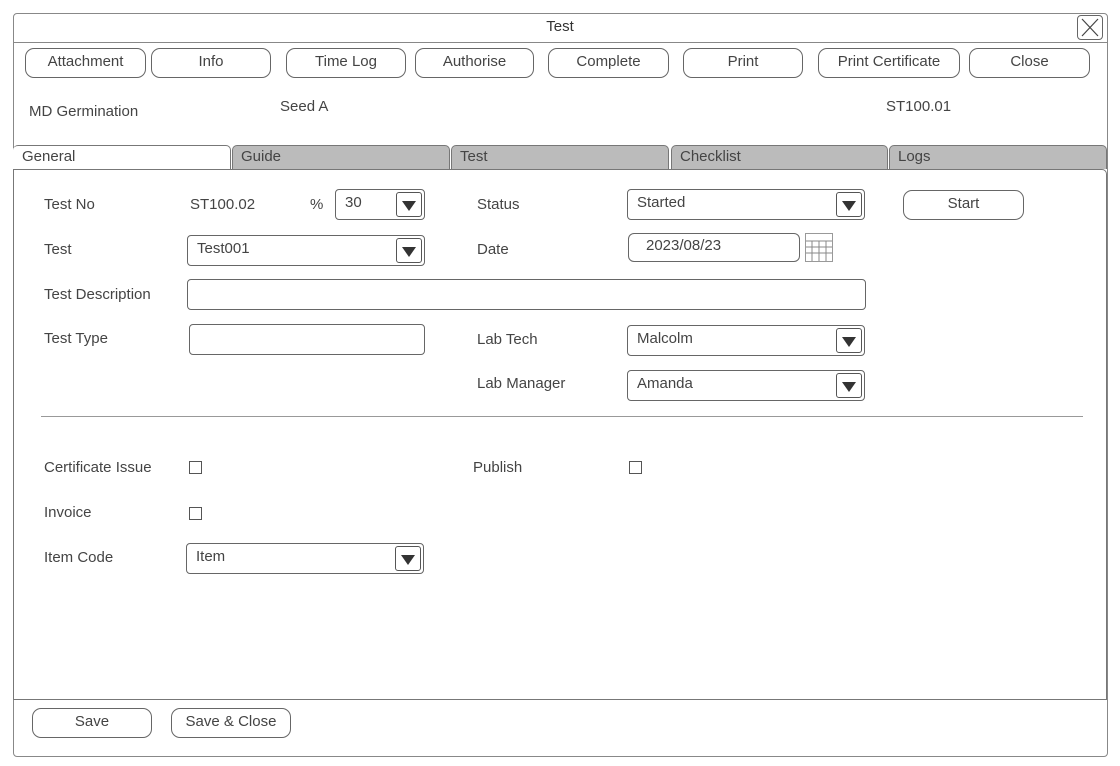 The height and width of the screenshot is (766, 1120). What do you see at coordinates (746, 340) in the screenshot?
I see `lab-tech-dropdown: Malcolm` at bounding box center [746, 340].